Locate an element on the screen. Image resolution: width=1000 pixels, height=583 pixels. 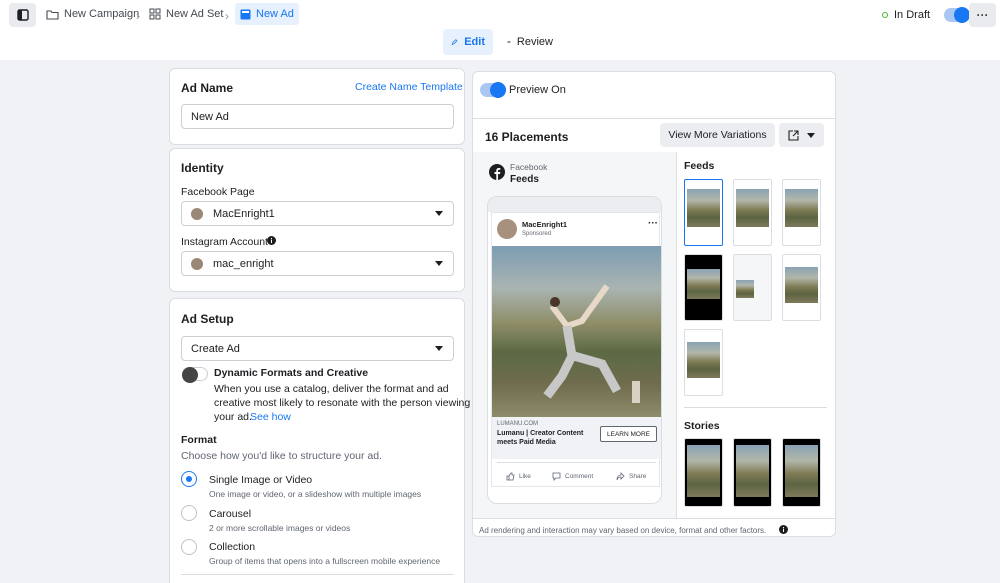
post-headline-2: meets Paid Media is located at coordinates (526, 442).